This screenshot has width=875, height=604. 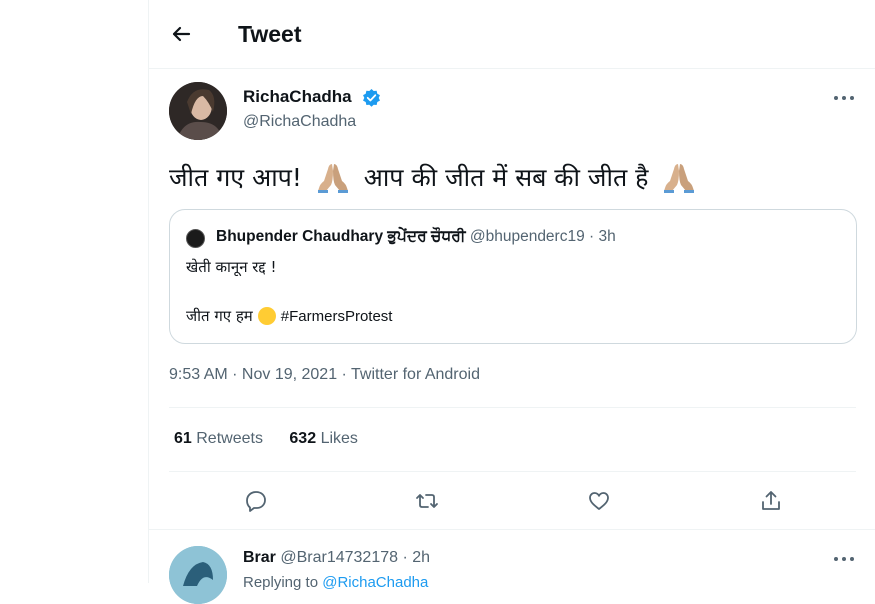 What do you see at coordinates (299, 122) in the screenshot?
I see `author-handle: @RichaChadha` at bounding box center [299, 122].